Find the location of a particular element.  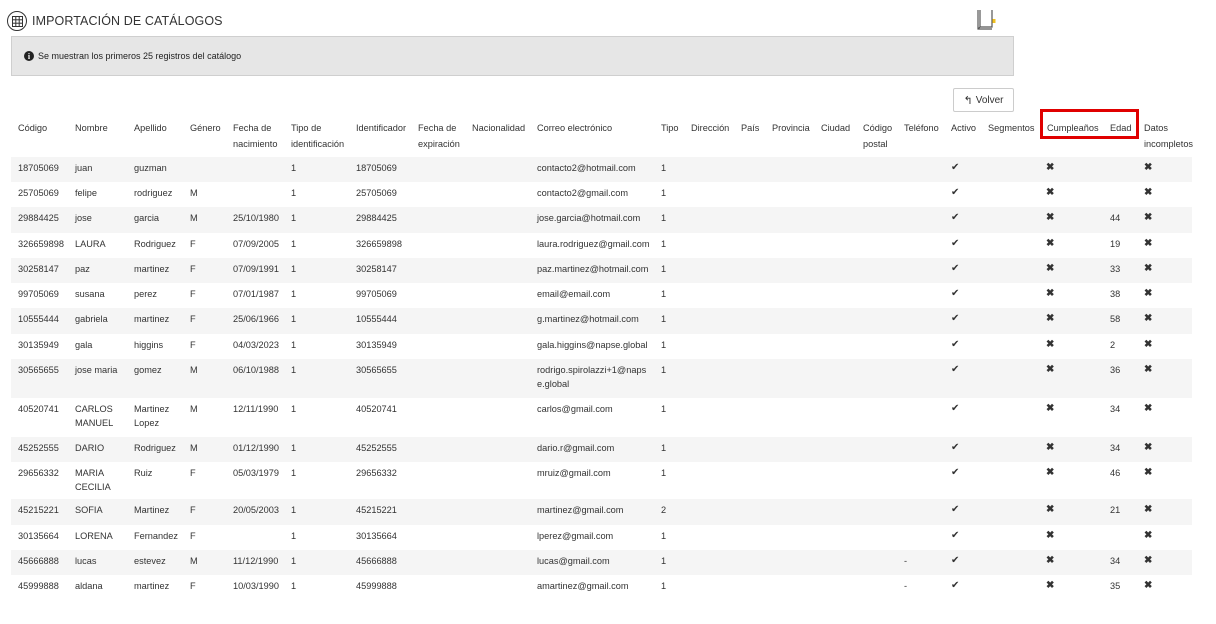

column-header: Fecha de expiración is located at coordinates (439, 136).